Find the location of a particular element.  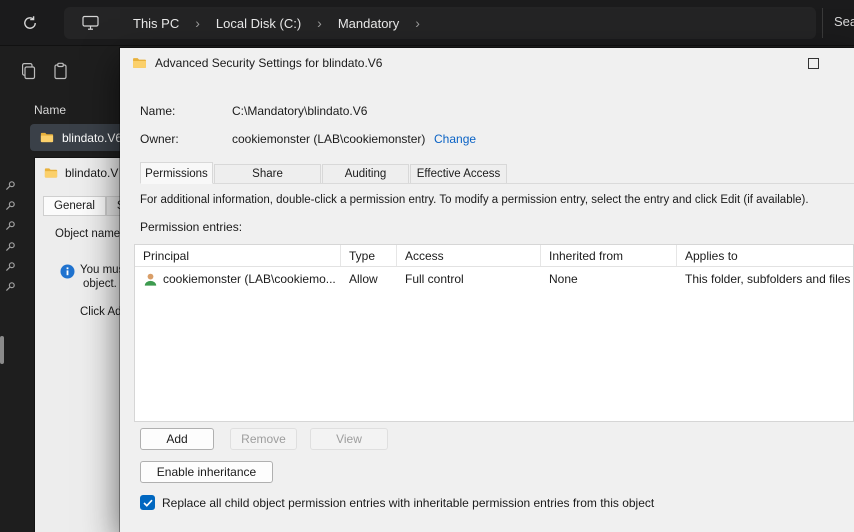

breadcrumb-local-disk-c: Local Disk (C:) is located at coordinates (258, 23).